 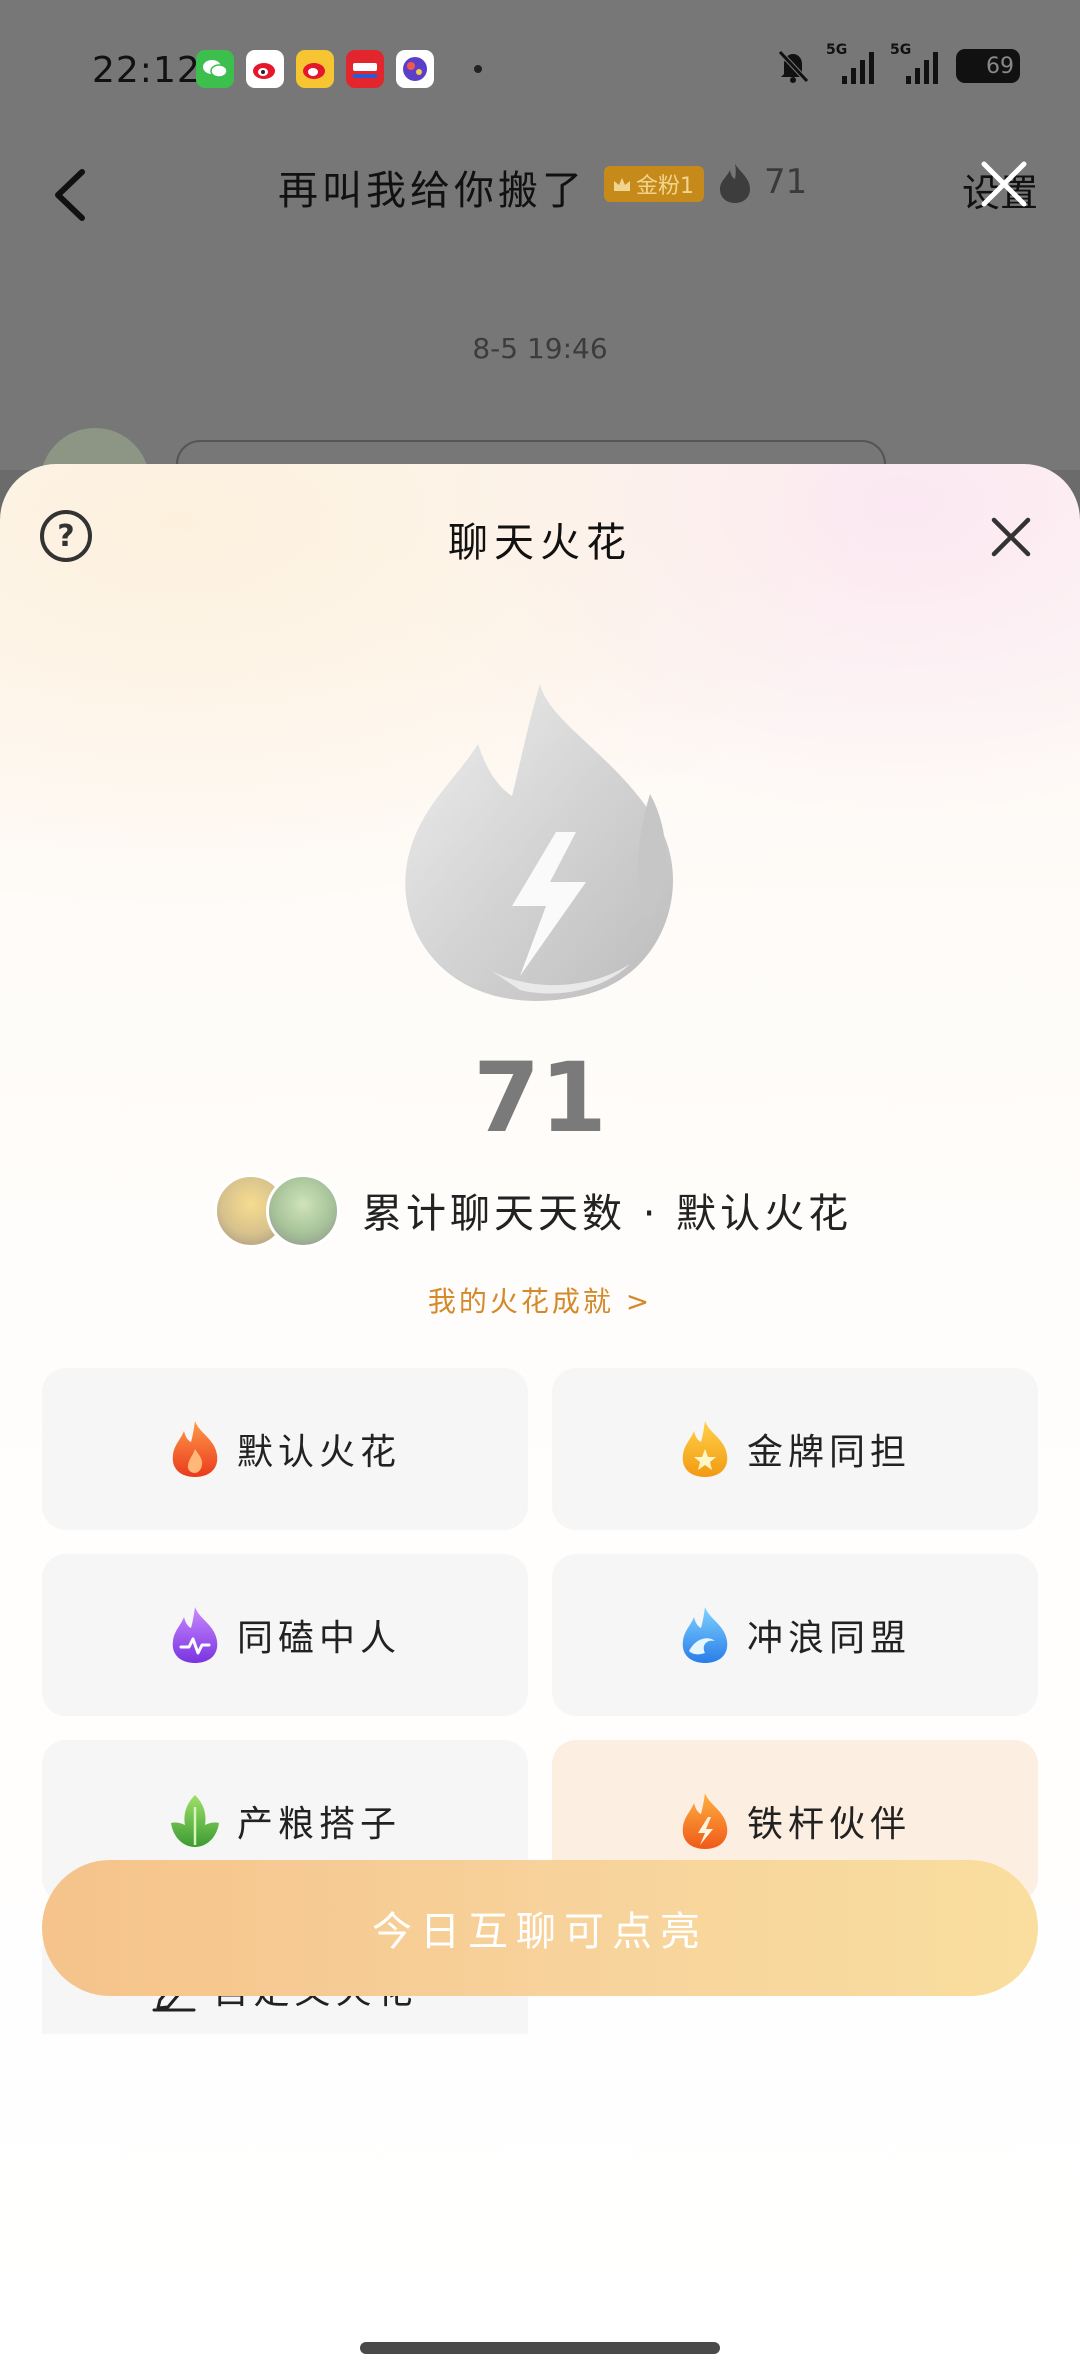 I want to click on redbook-icon, so click(x=365, y=69).